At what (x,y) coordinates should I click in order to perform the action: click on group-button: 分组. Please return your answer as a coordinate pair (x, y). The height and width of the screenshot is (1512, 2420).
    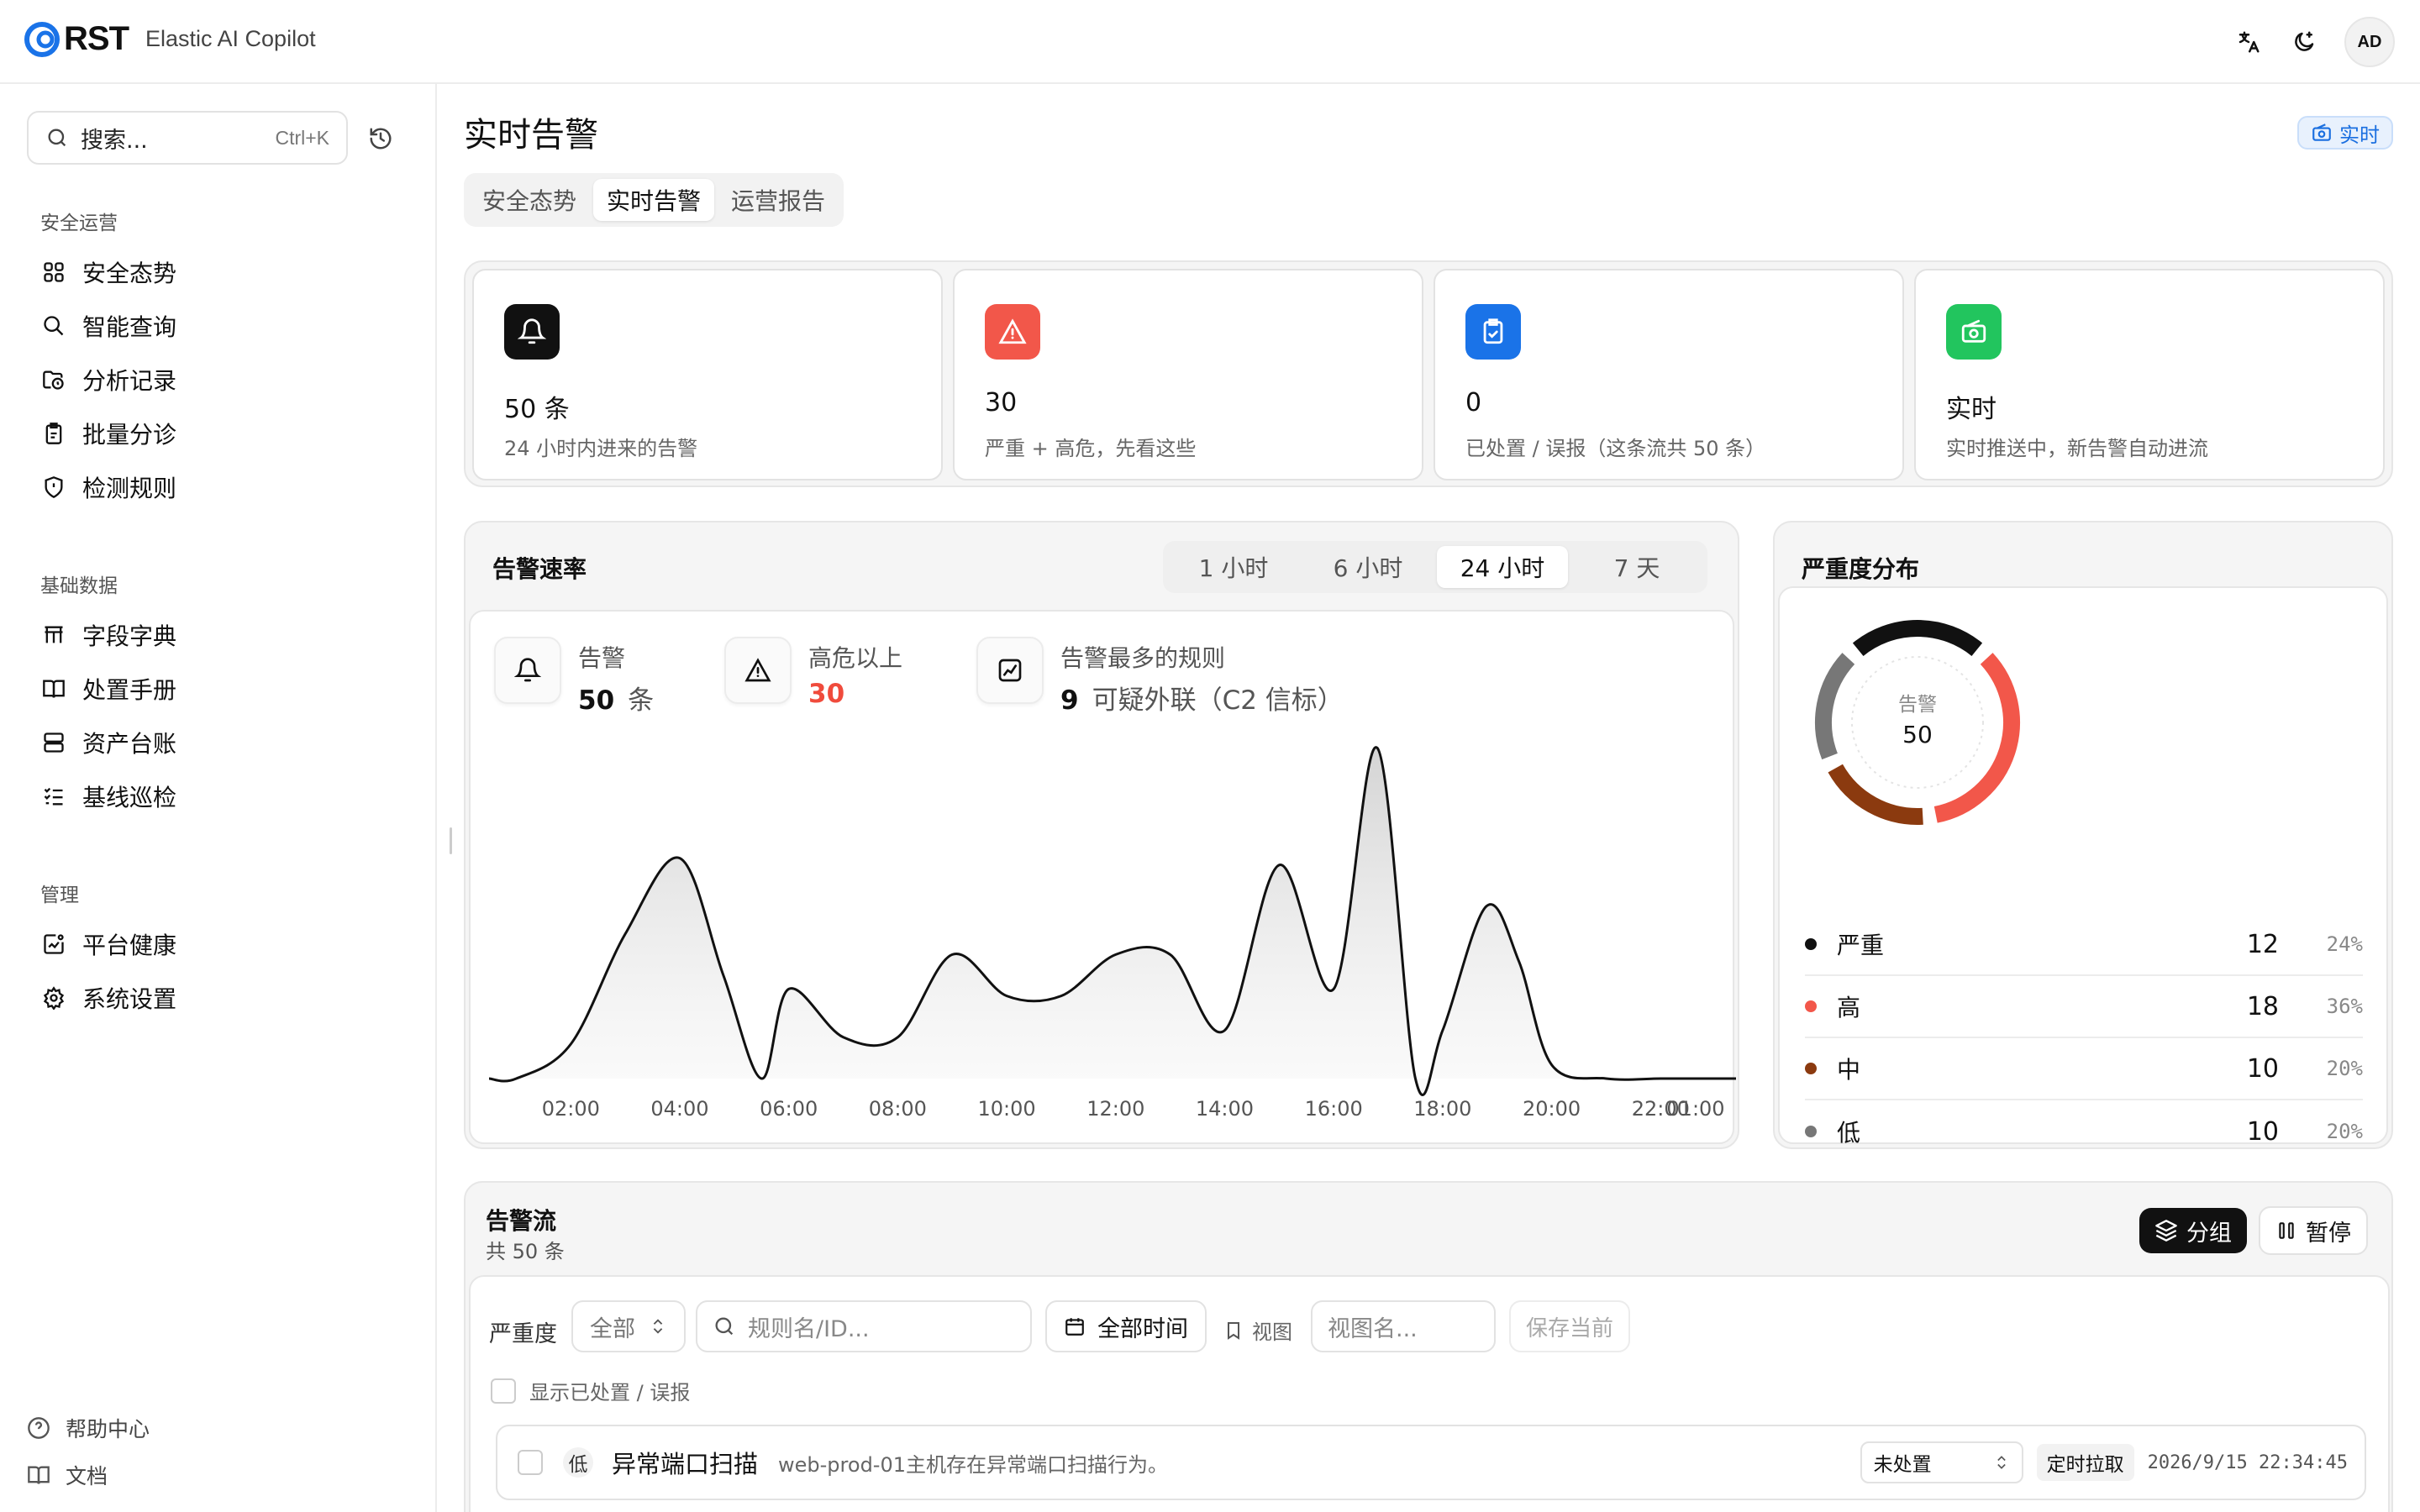
    Looking at the image, I should click on (2193, 1230).